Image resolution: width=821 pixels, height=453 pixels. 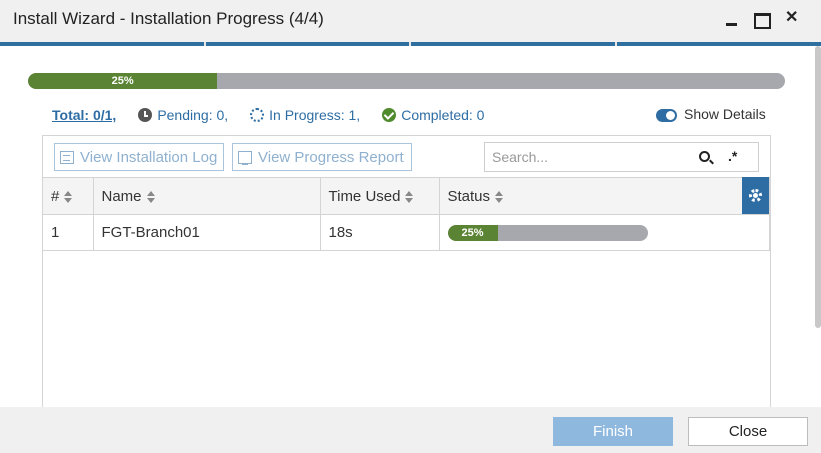 I want to click on maximize-icon, so click(x=762, y=19).